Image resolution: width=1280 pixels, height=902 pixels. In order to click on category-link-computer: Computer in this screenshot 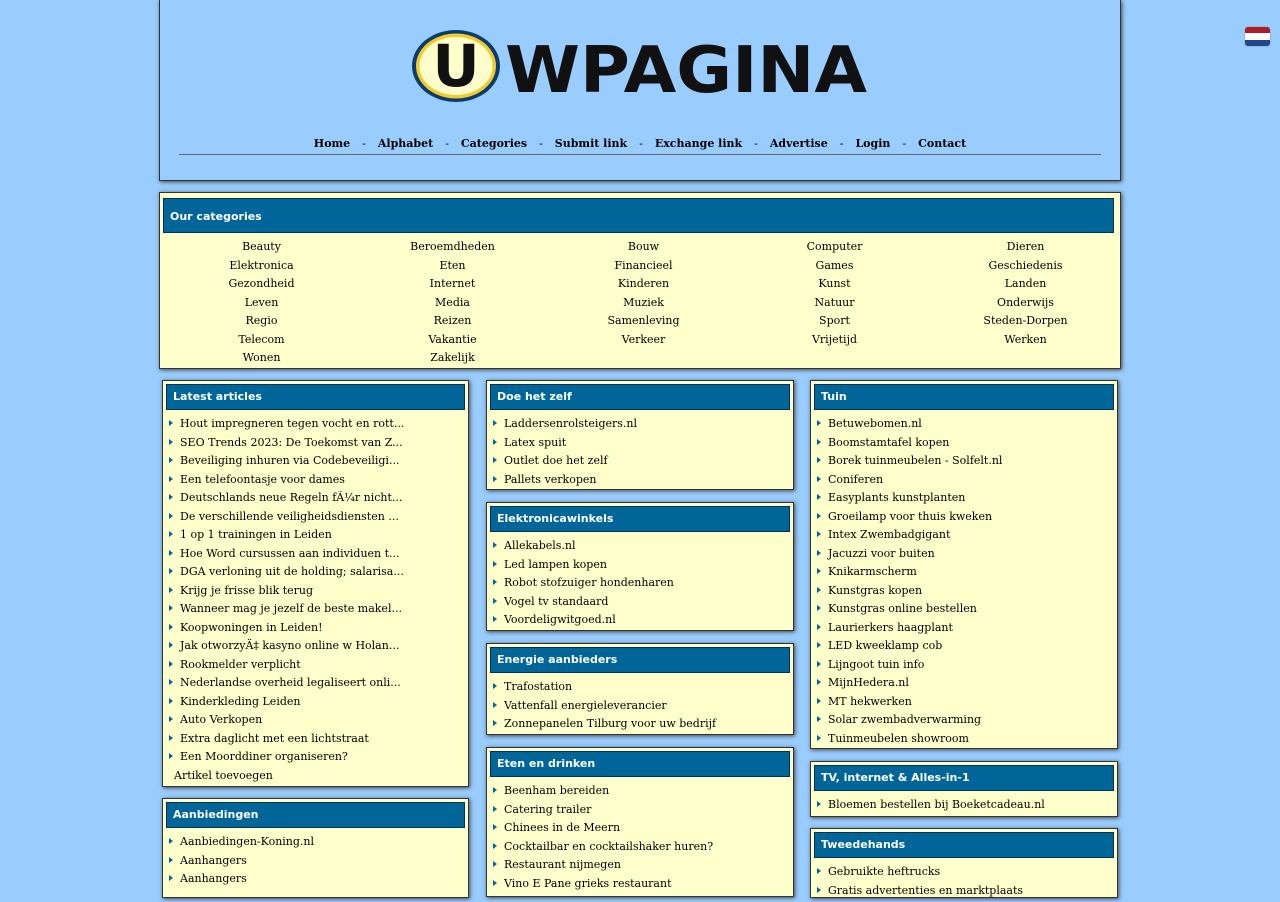, I will do `click(834, 249)`.